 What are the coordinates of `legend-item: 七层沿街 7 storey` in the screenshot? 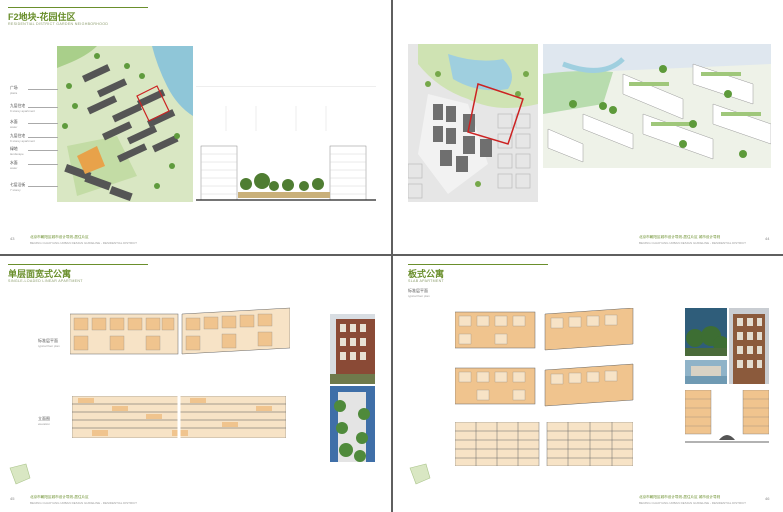 It's located at (18, 187).